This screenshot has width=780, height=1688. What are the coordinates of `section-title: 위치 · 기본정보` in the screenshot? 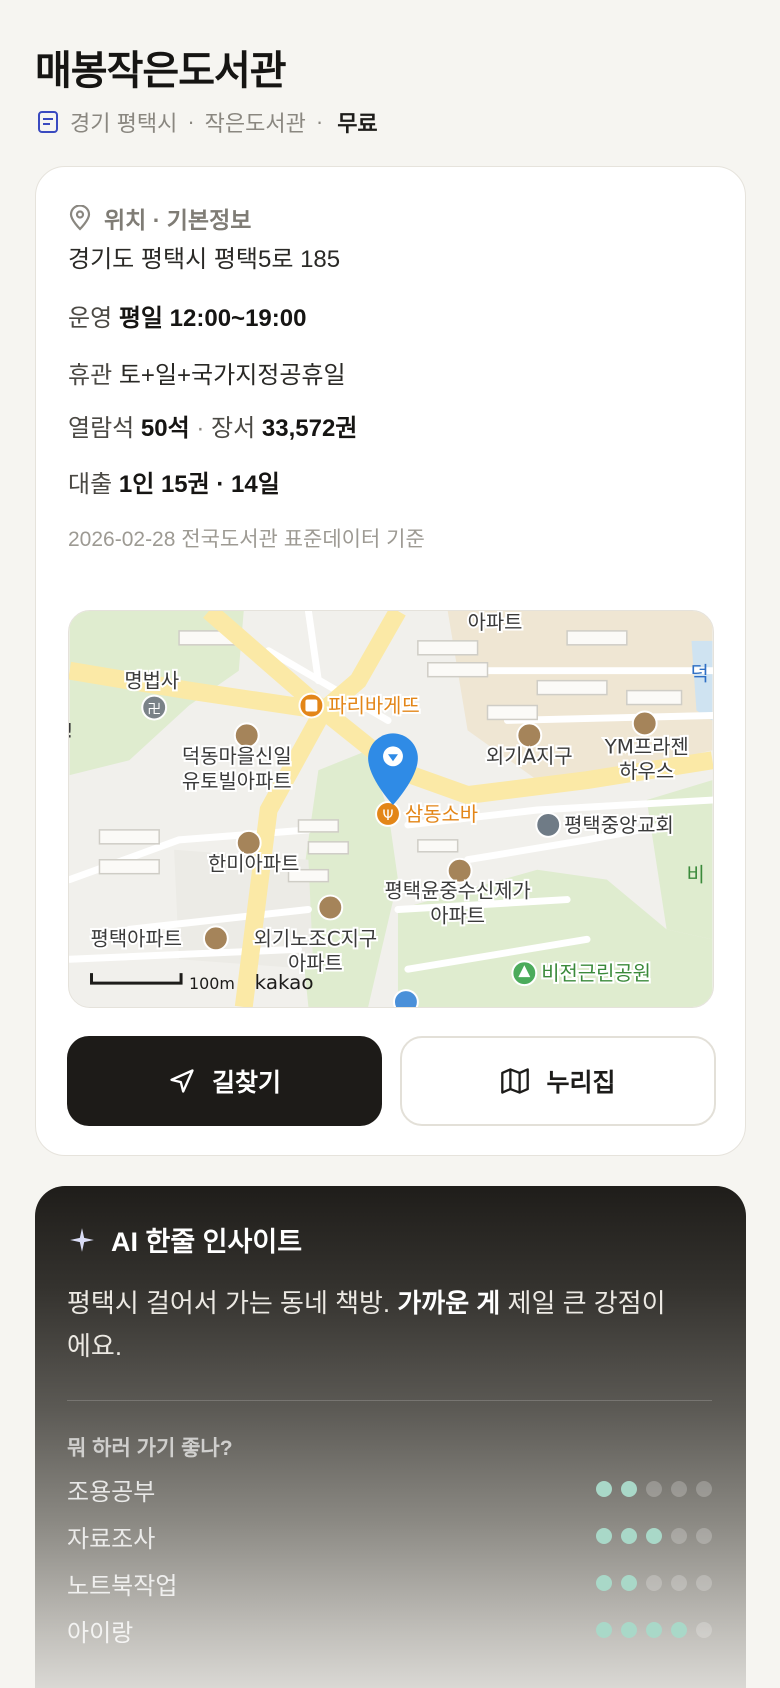 It's located at (178, 220).